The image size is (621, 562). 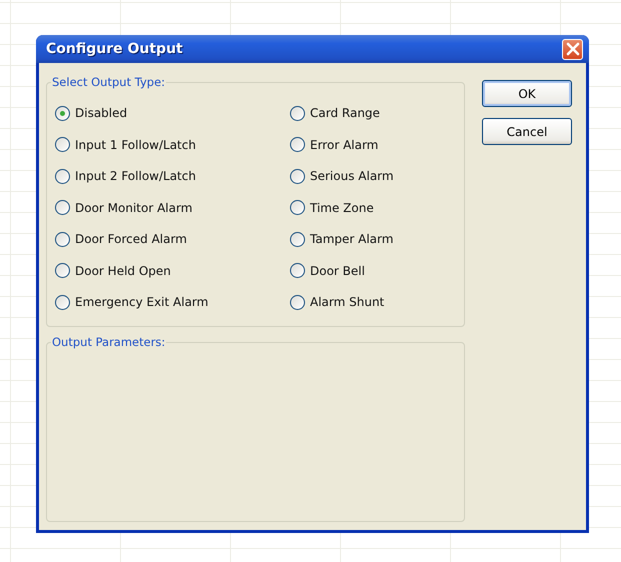 I want to click on radio-option: Input 2 Follow/Latch, so click(x=172, y=176).